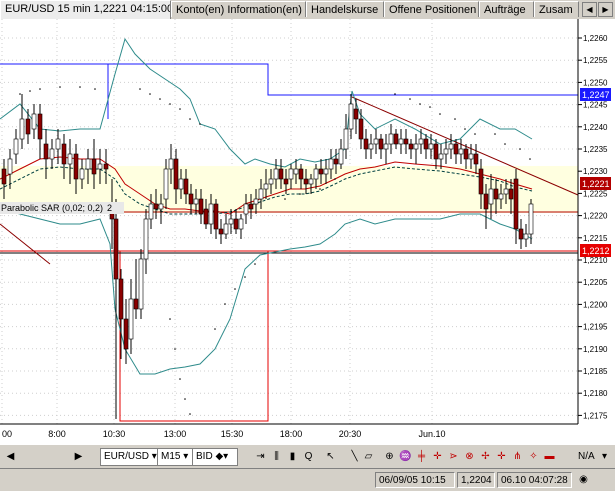 The image size is (615, 491). I want to click on price-tick-label: 1,2190, so click(595, 349).